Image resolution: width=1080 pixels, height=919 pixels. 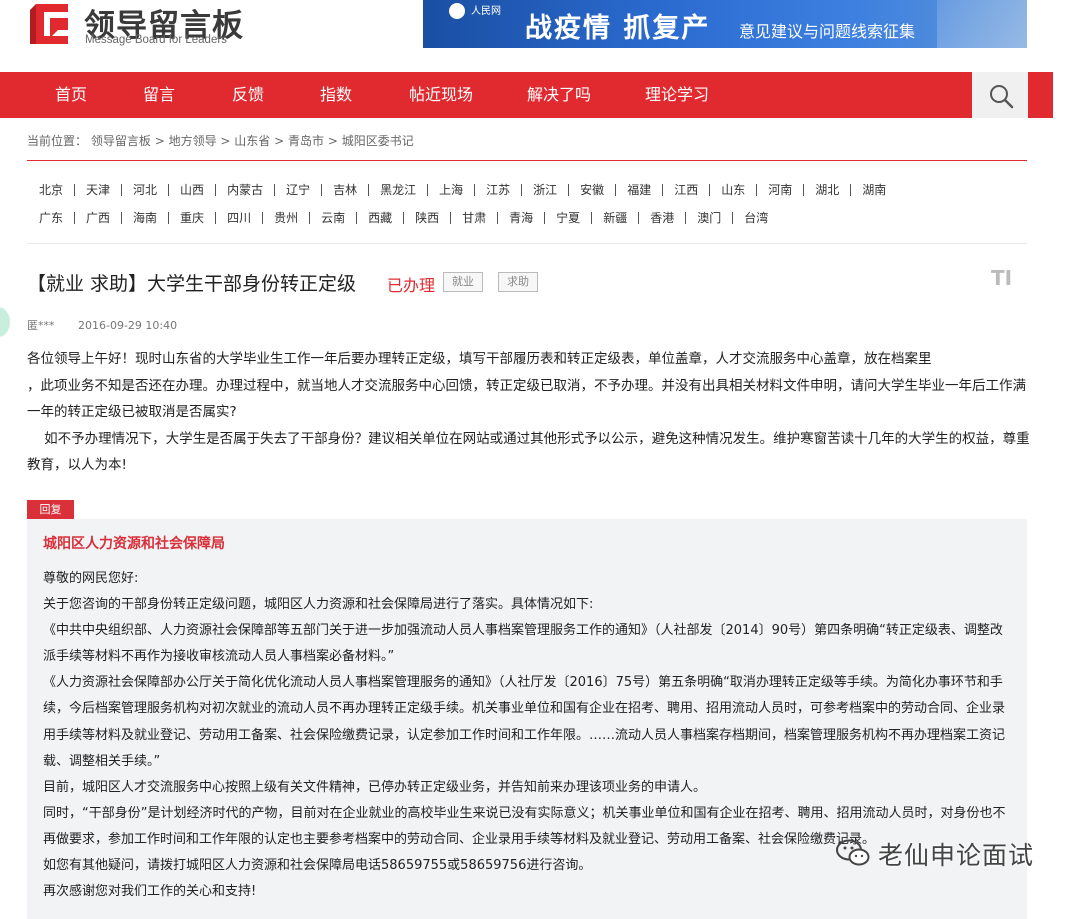 What do you see at coordinates (591, 190) in the screenshot?
I see `province-link: 安徽` at bounding box center [591, 190].